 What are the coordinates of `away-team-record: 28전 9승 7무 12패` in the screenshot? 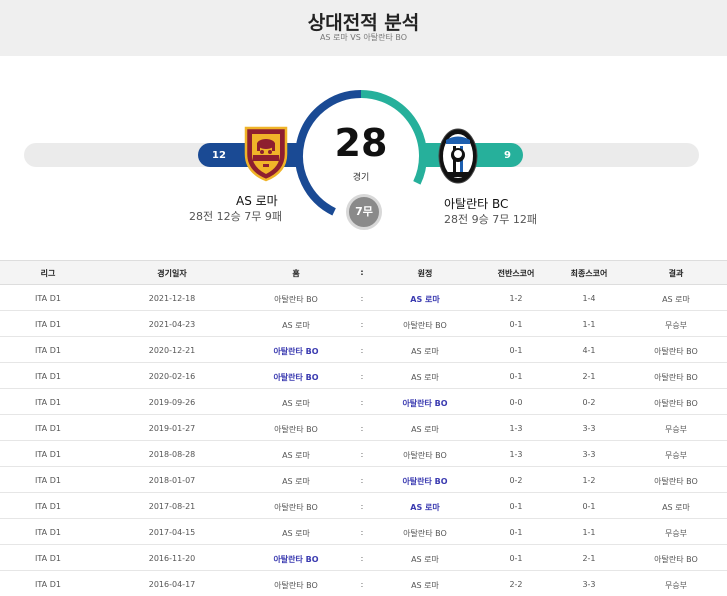 It's located at (490, 219).